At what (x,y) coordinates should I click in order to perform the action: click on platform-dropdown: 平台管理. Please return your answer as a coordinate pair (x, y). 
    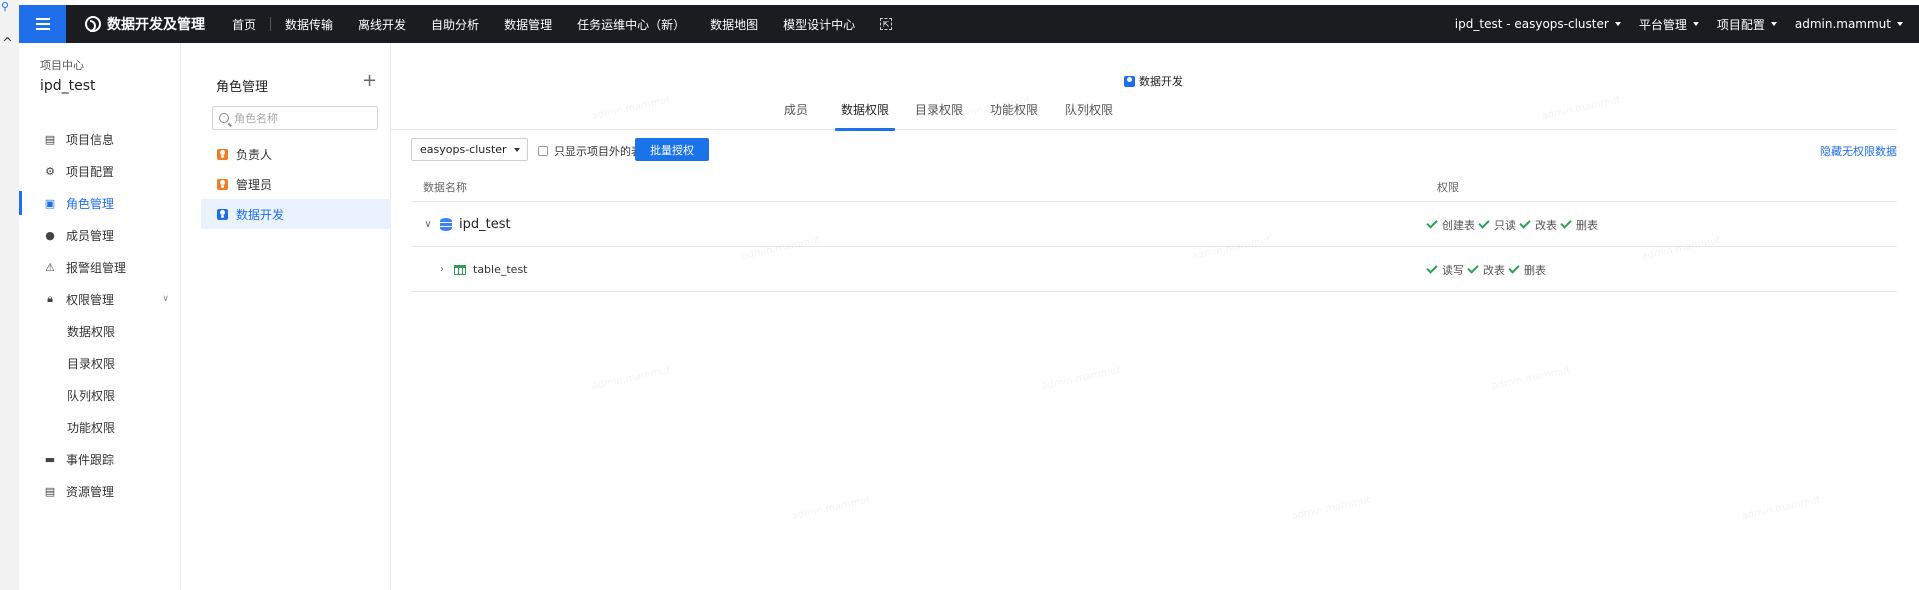
    Looking at the image, I should click on (1669, 24).